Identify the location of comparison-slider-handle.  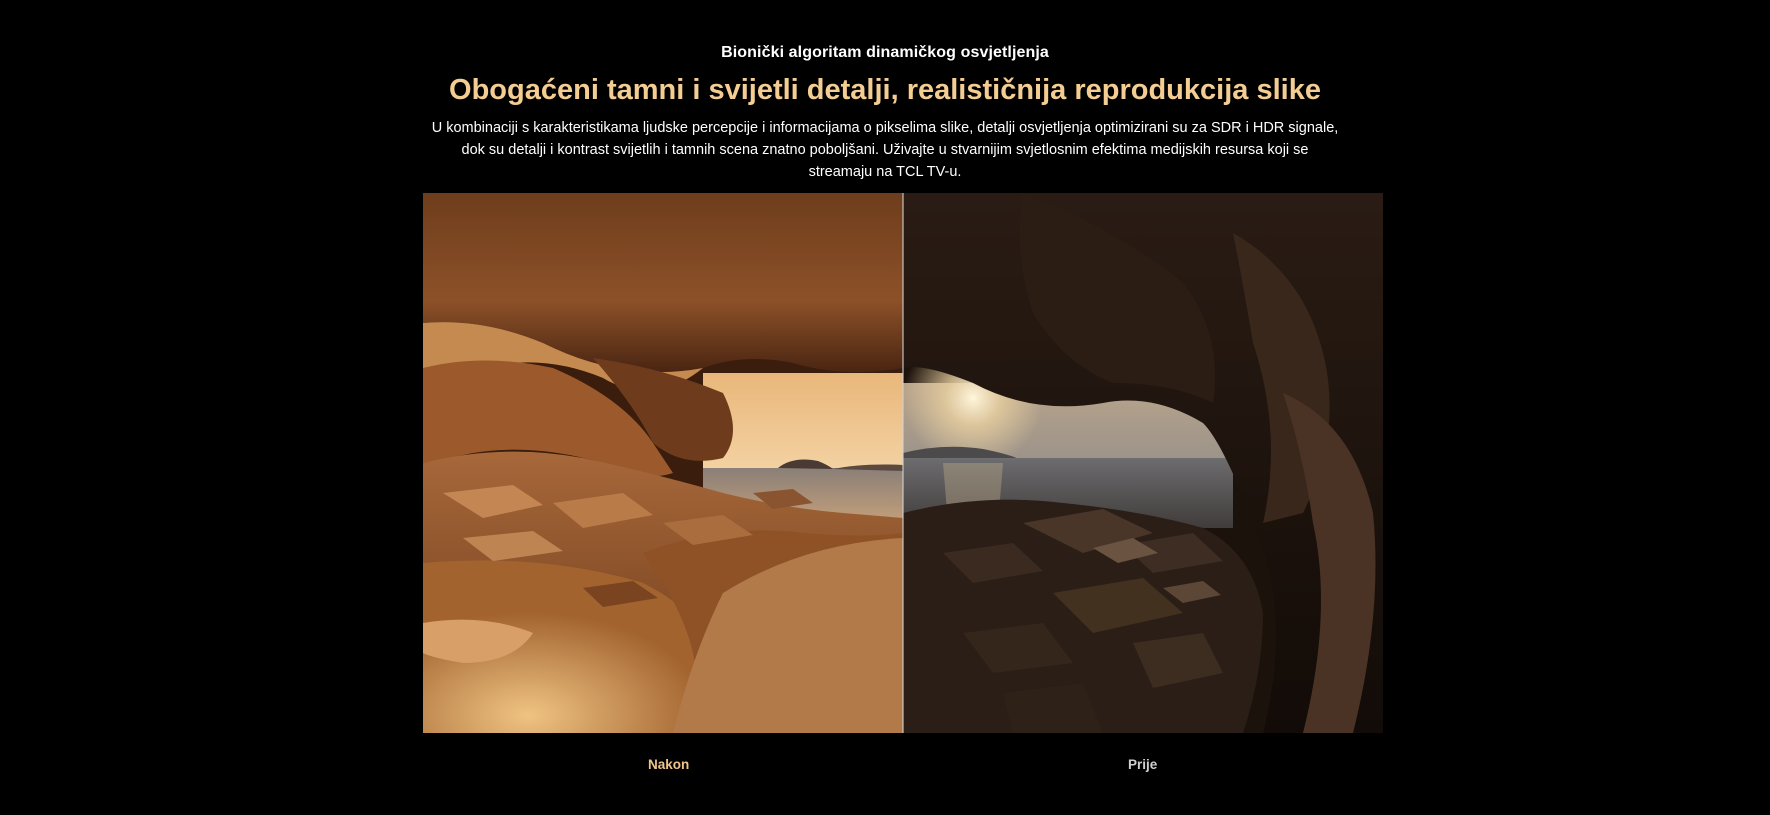
(903, 463).